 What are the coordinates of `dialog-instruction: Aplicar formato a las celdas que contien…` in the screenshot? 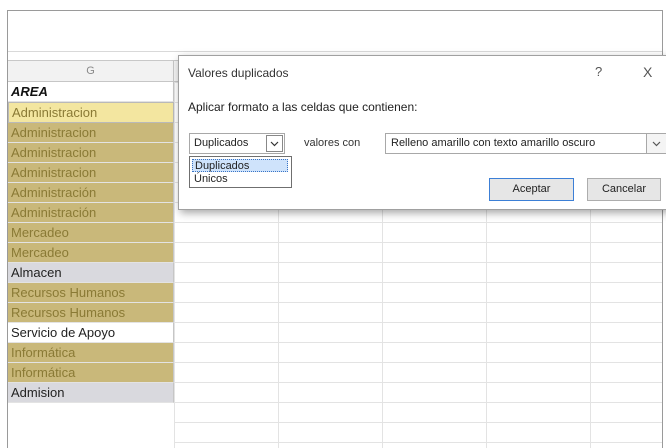 It's located at (303, 107).